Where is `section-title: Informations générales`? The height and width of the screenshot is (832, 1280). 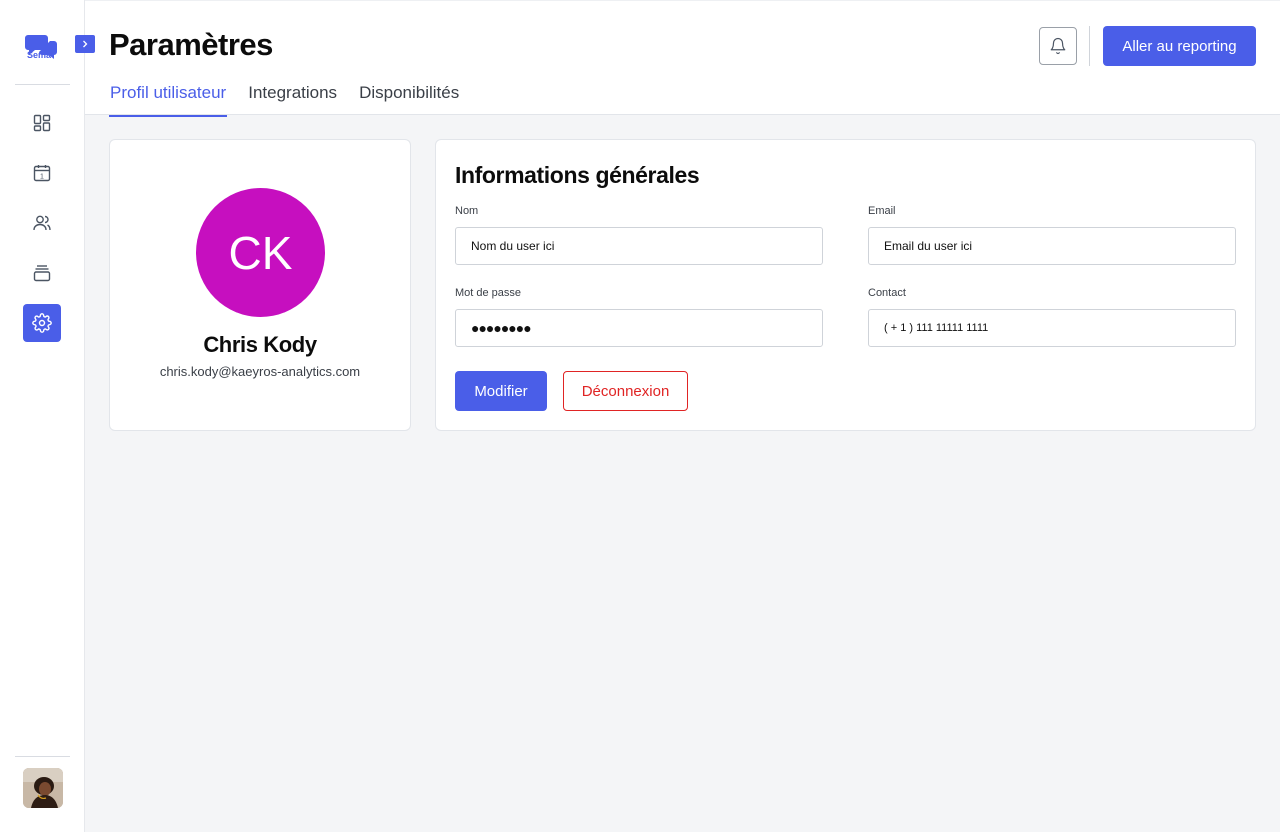
section-title: Informations générales is located at coordinates (577, 175).